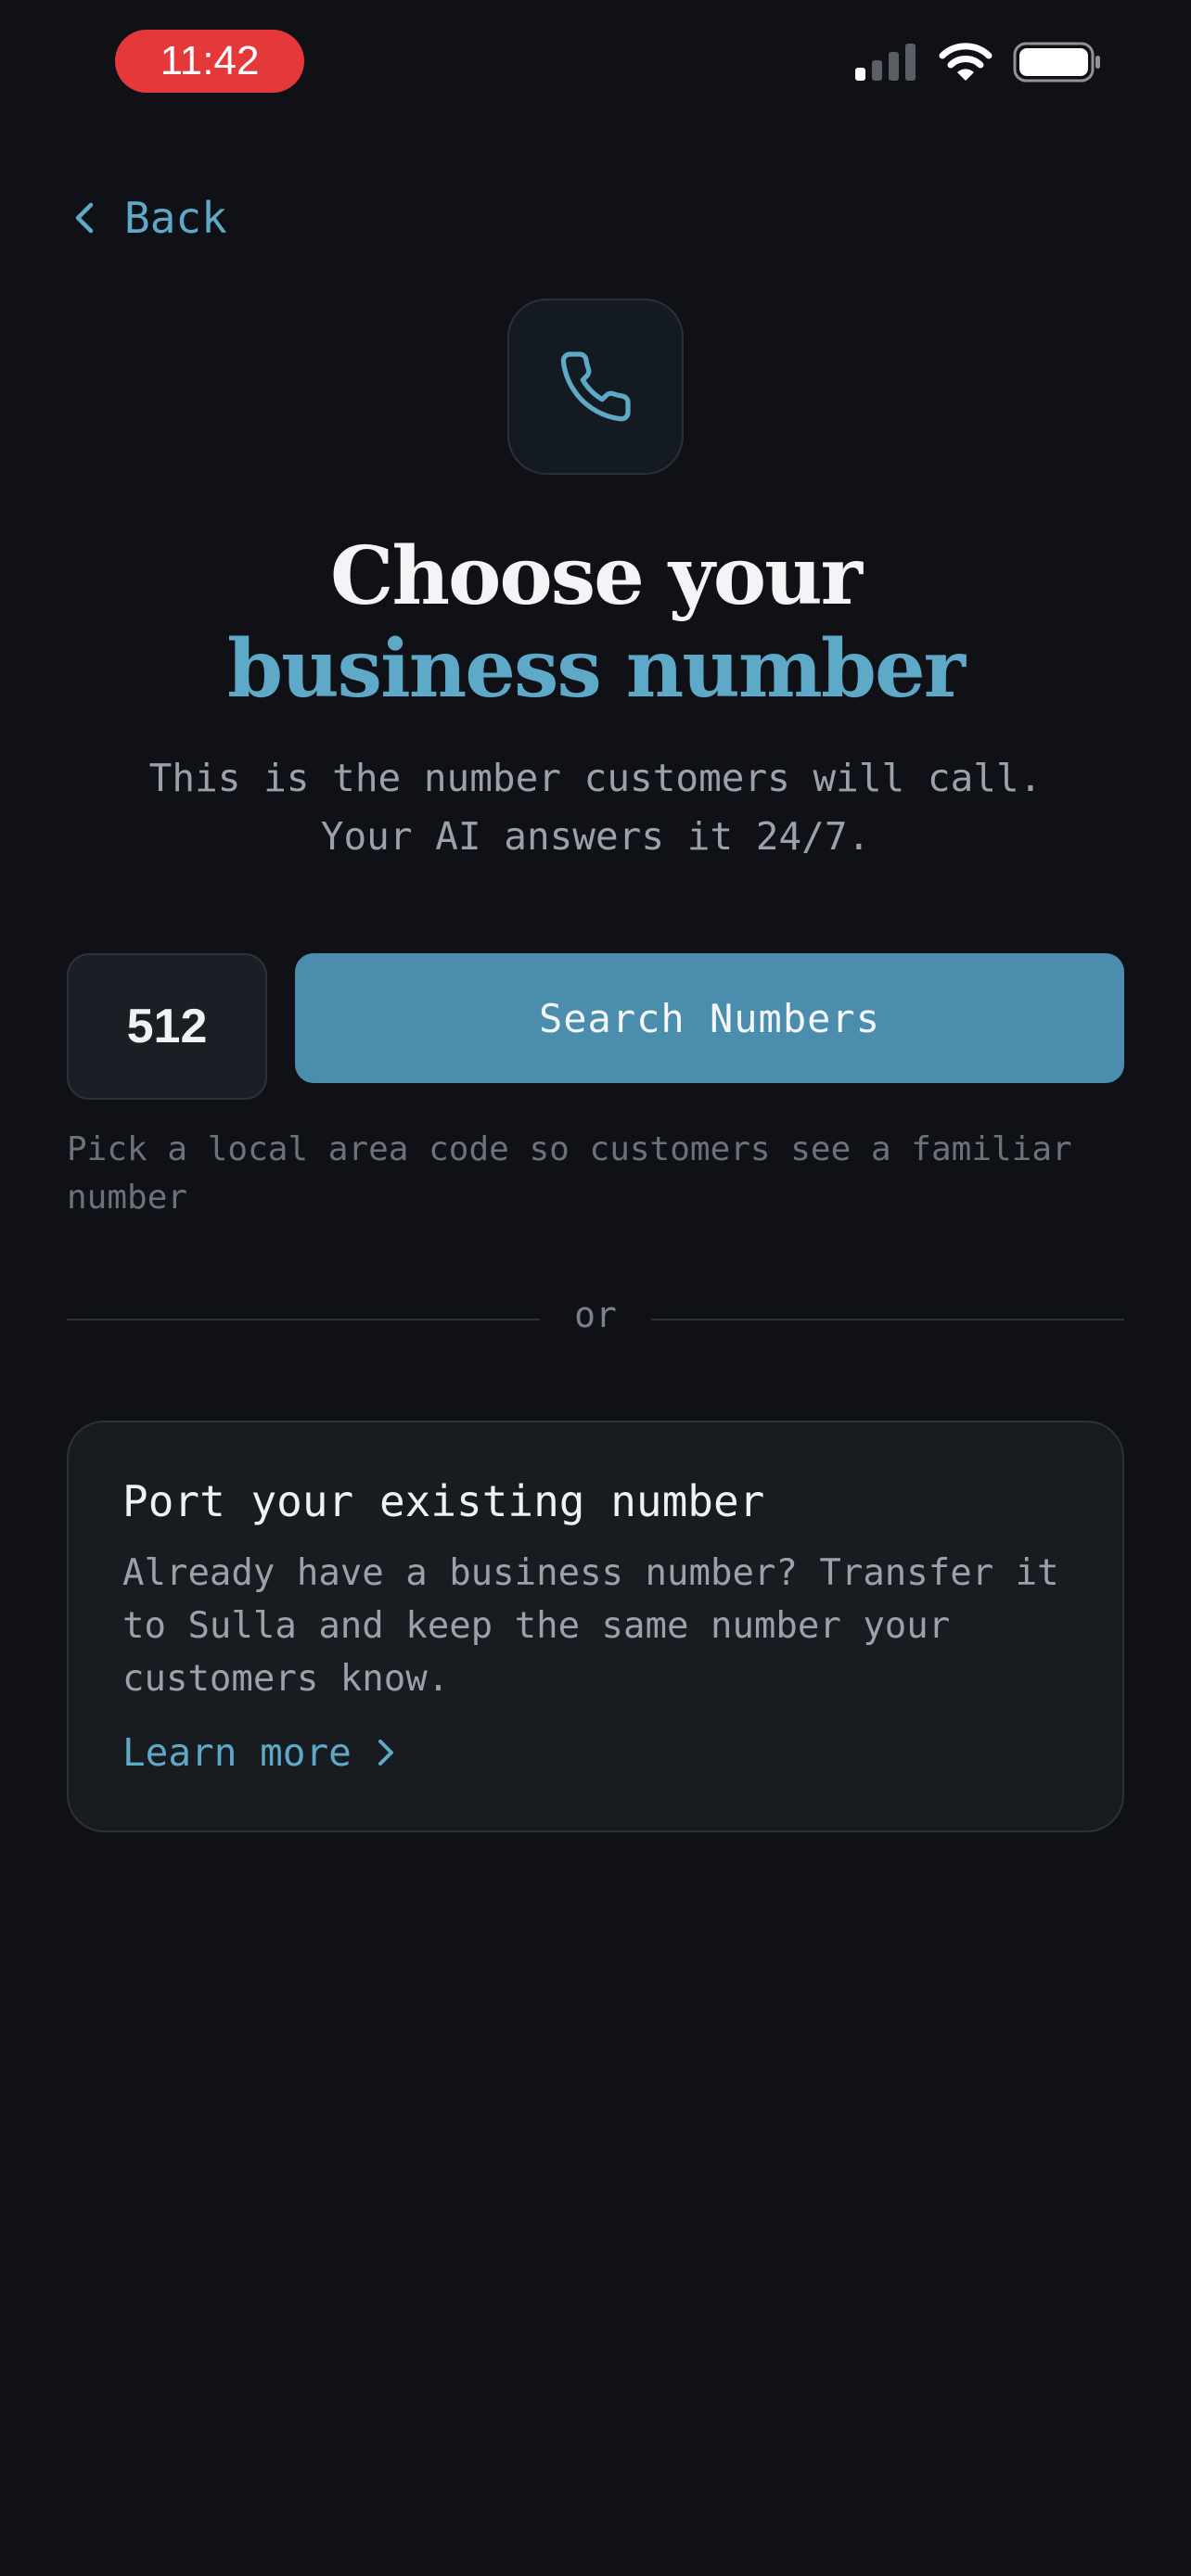 This screenshot has width=1191, height=2576. I want to click on learn-more-link: Learn more, so click(259, 1753).